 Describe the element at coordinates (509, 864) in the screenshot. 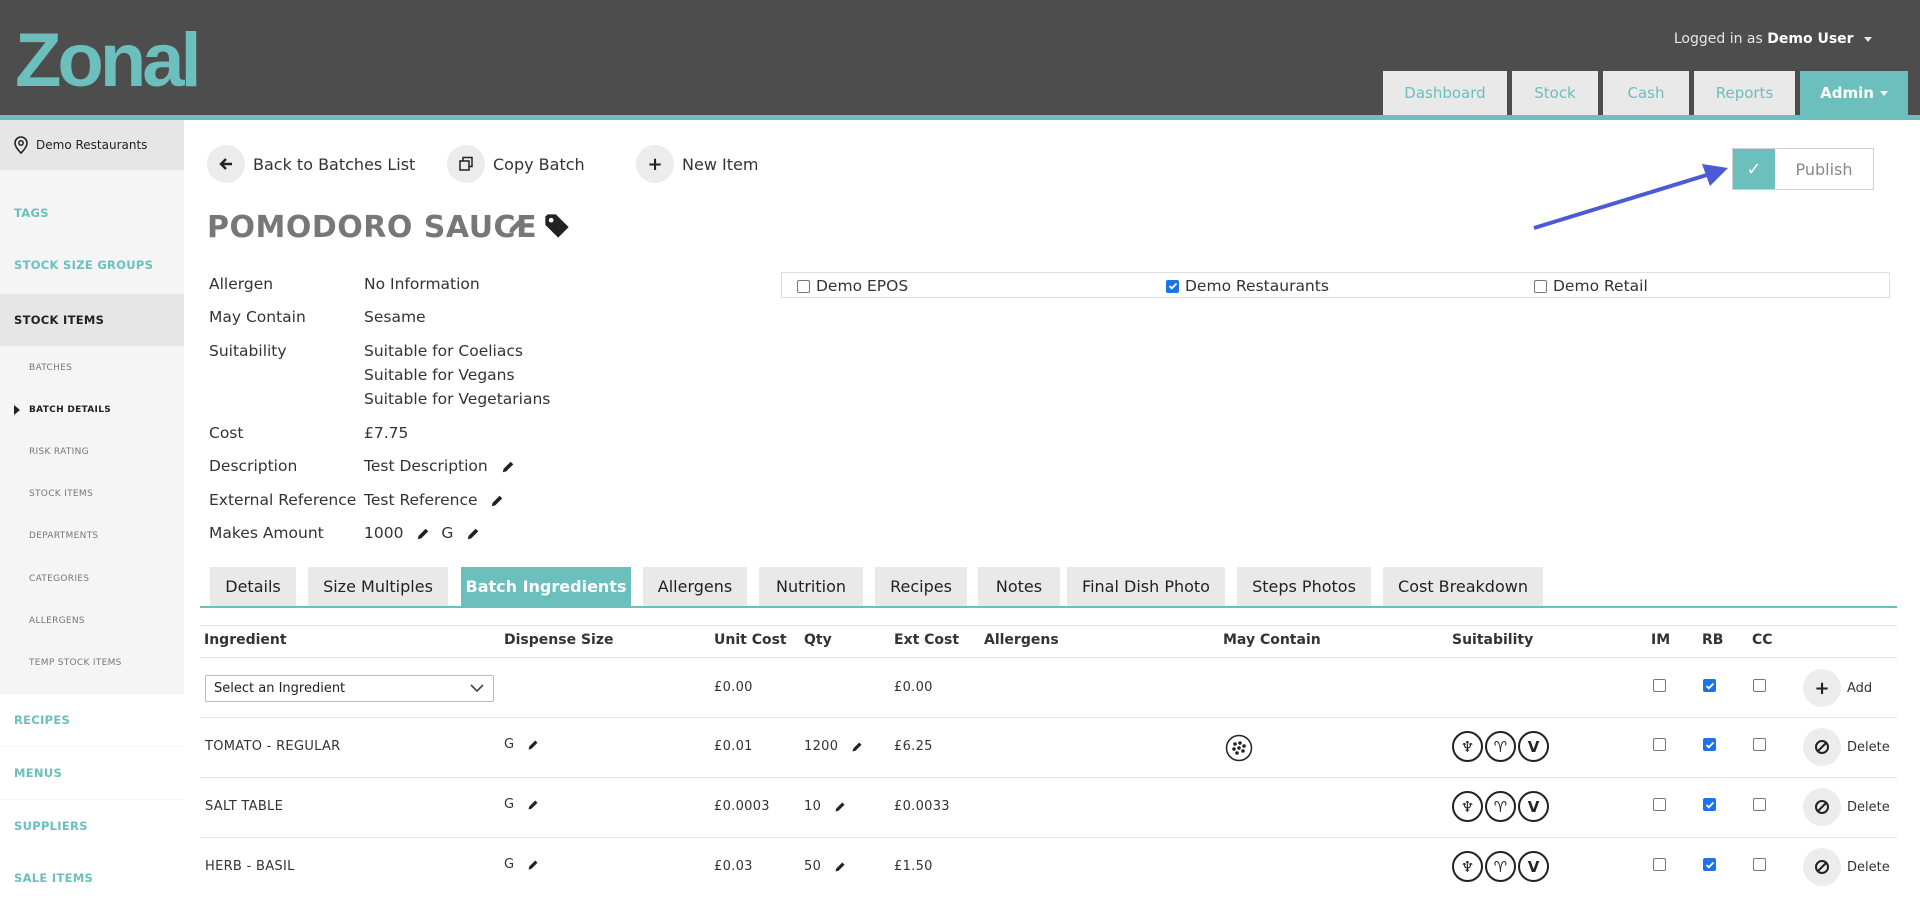

I see `row3-dispense-value: G` at that location.